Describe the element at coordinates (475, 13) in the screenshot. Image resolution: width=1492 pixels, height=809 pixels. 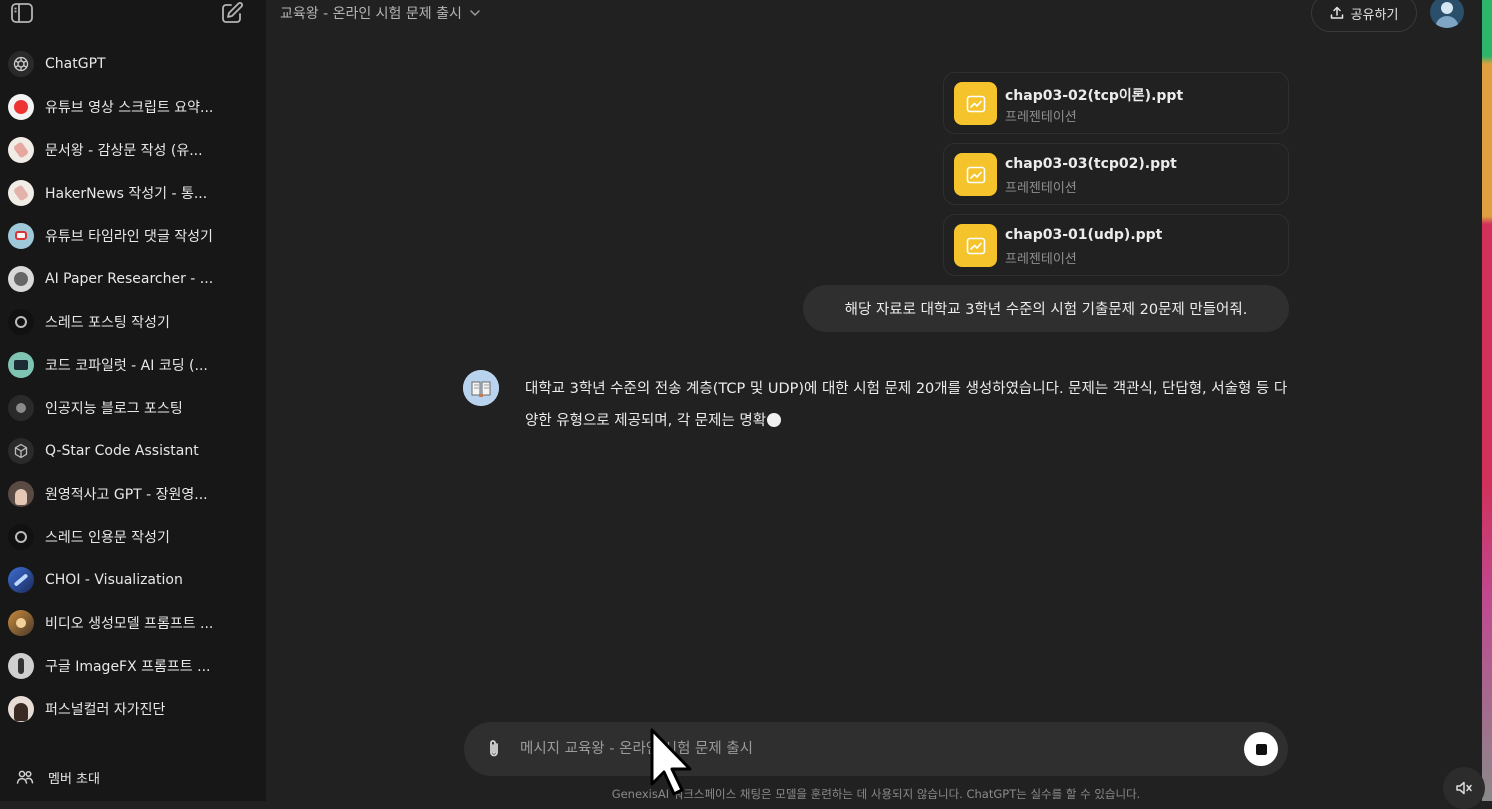
I see `chevron-down-icon` at that location.